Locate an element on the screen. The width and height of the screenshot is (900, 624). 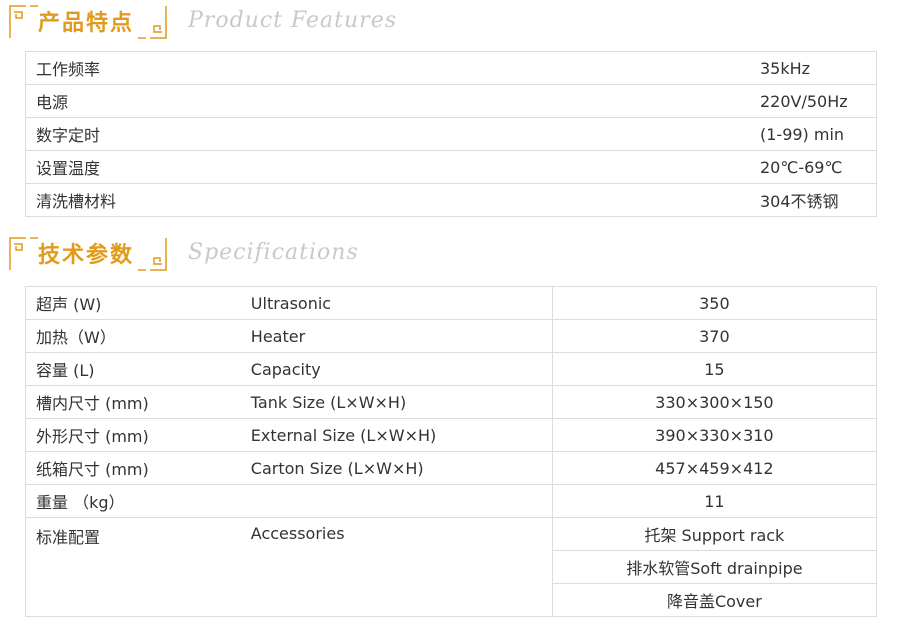
spec-label-en: Heater is located at coordinates (396, 336).